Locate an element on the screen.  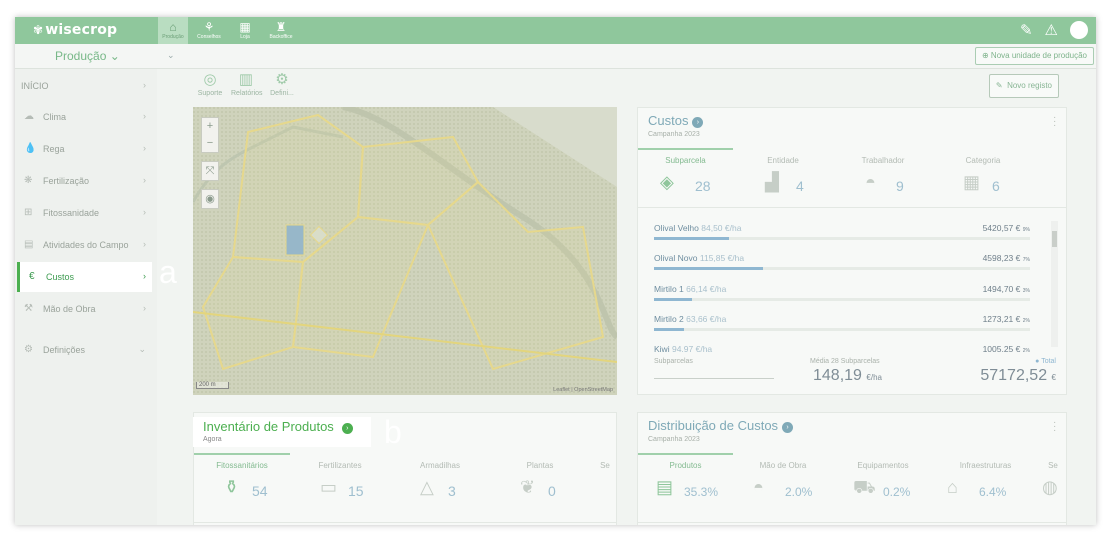
zoom-control: + − is located at coordinates (210, 135).